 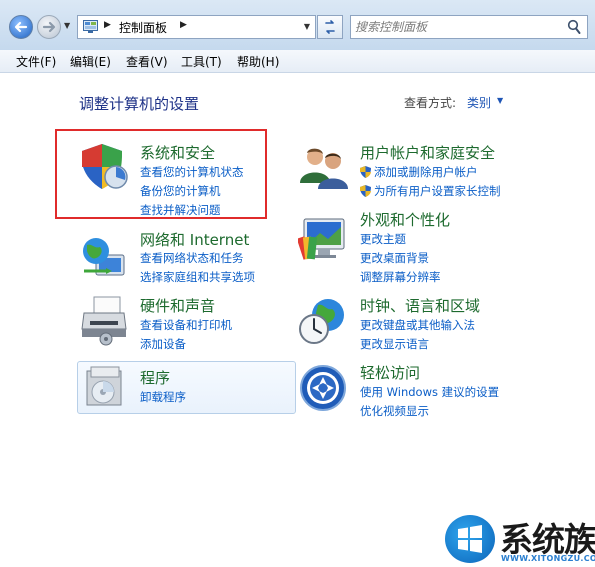 What do you see at coordinates (383, 239) in the screenshot?
I see `link-change-theme: 更改主题` at bounding box center [383, 239].